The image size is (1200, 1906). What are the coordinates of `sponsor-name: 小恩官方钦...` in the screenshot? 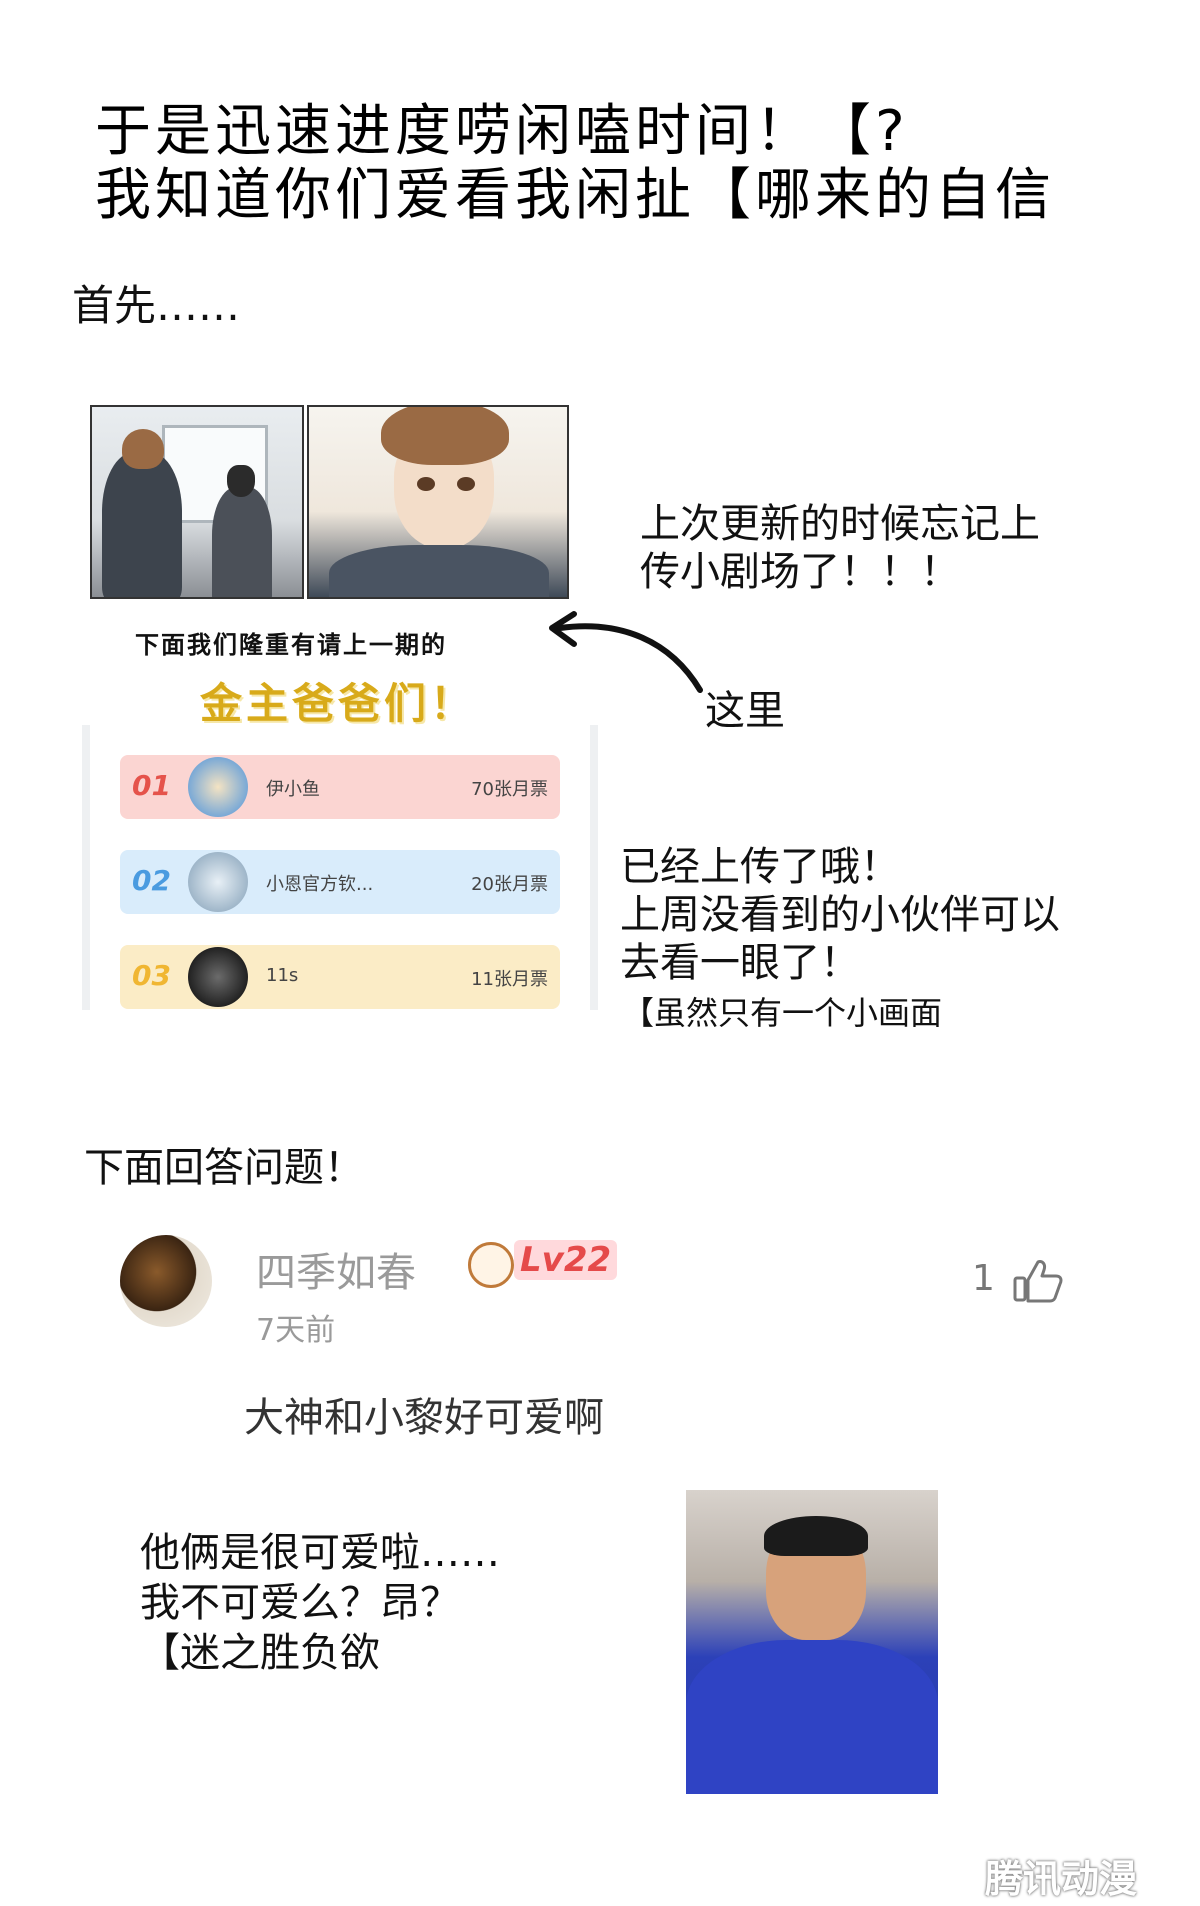 It's located at (320, 884).